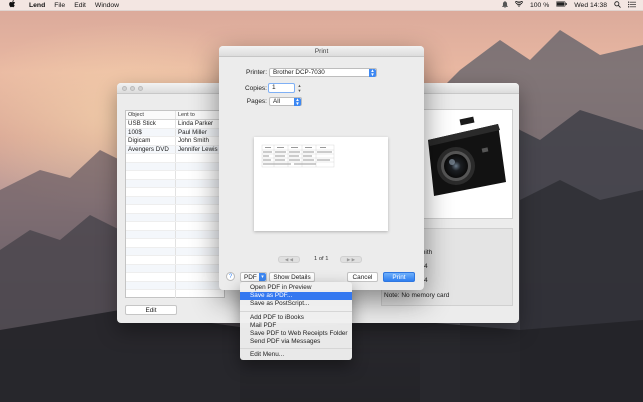 This screenshot has width=643, height=402. Describe the element at coordinates (590, 5) in the screenshot. I see `clock: Wed 14:38` at that location.